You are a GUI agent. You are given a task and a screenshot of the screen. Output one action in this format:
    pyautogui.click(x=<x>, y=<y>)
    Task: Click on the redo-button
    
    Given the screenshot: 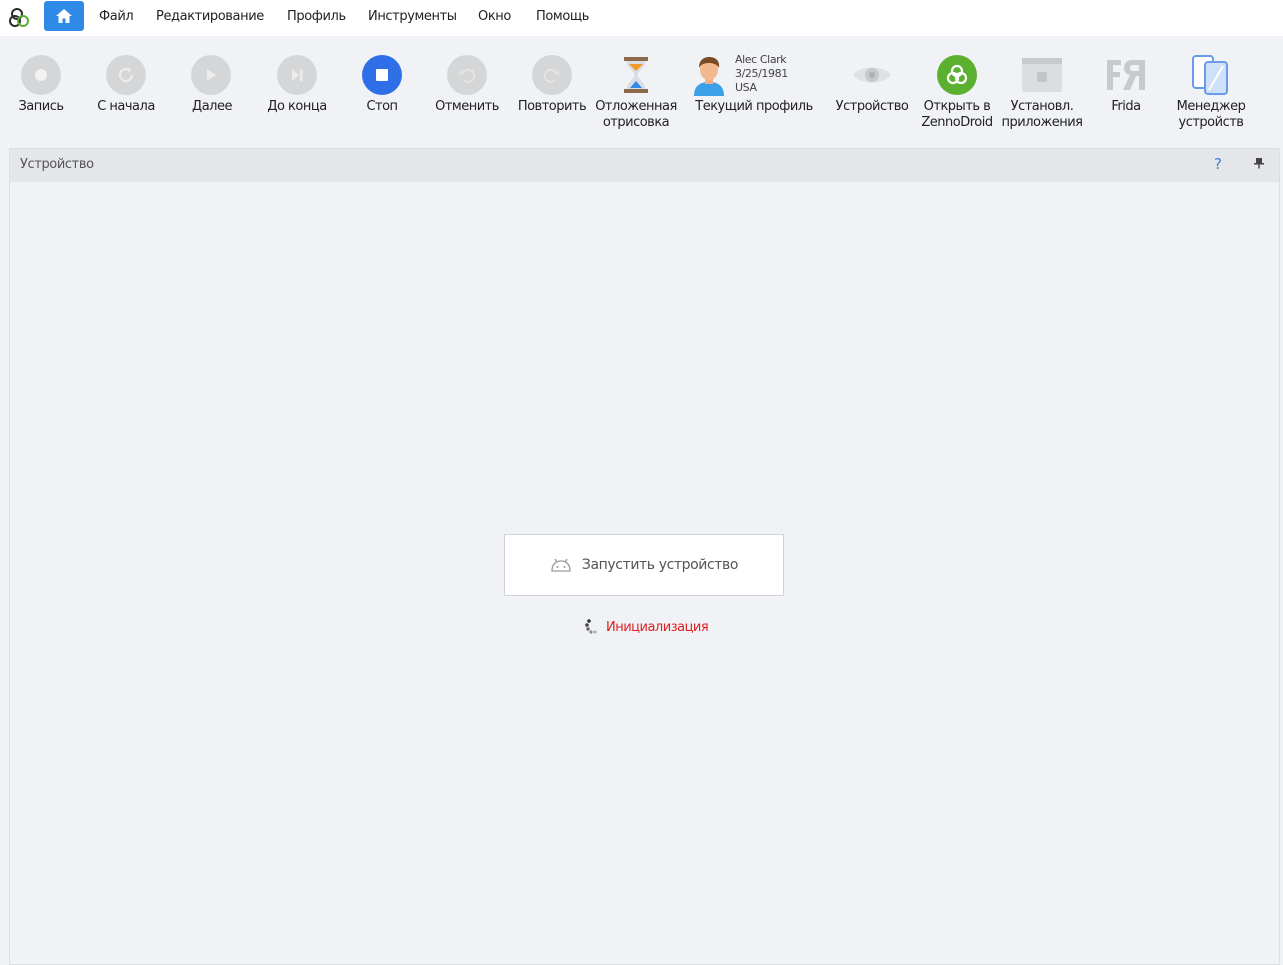 What is the action you would take?
    pyautogui.click(x=552, y=75)
    